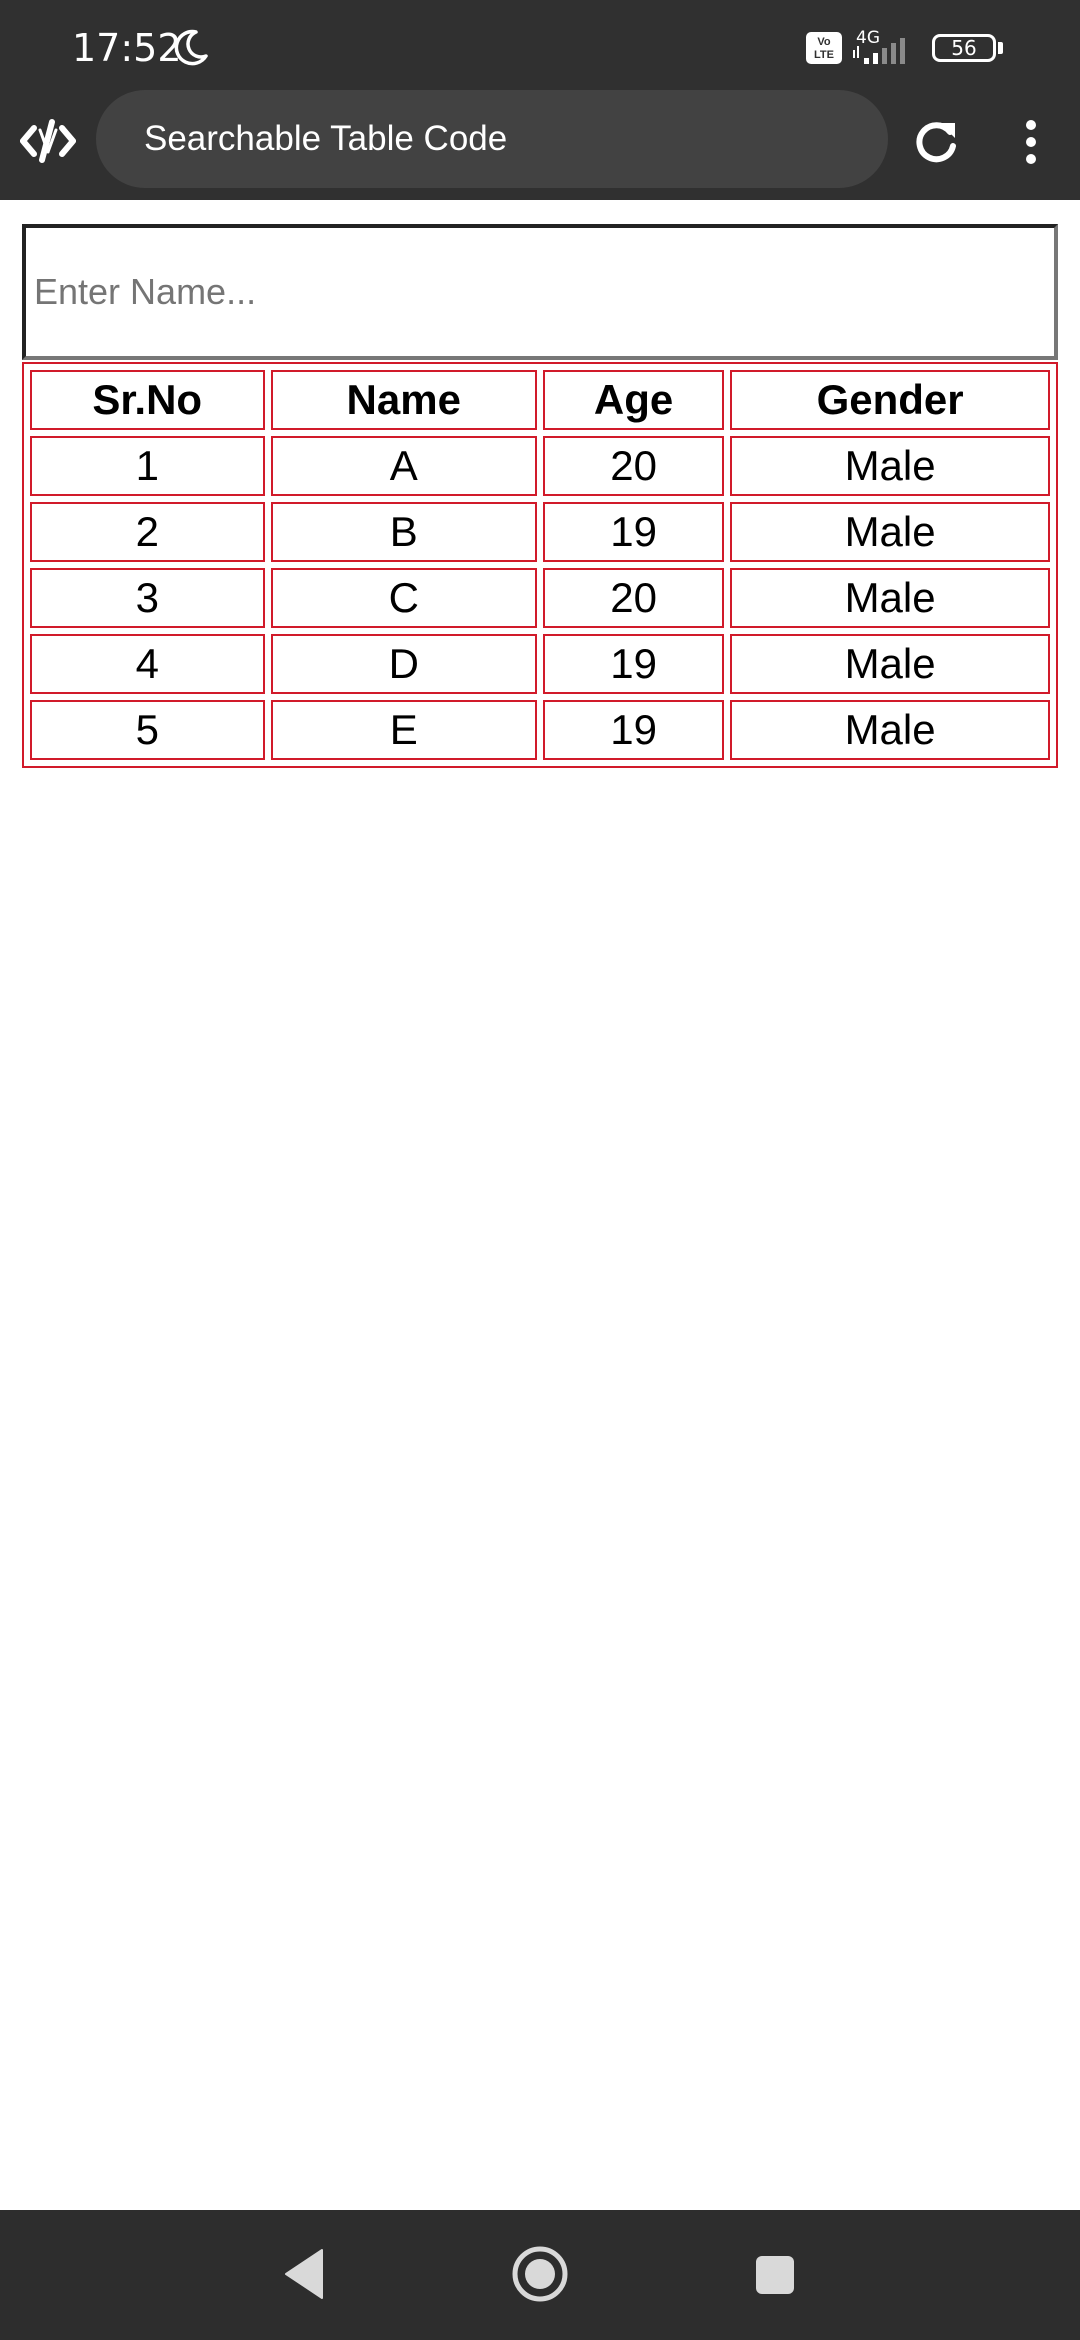 The width and height of the screenshot is (1080, 2340). What do you see at coordinates (403, 532) in the screenshot?
I see `cell-name: B` at bounding box center [403, 532].